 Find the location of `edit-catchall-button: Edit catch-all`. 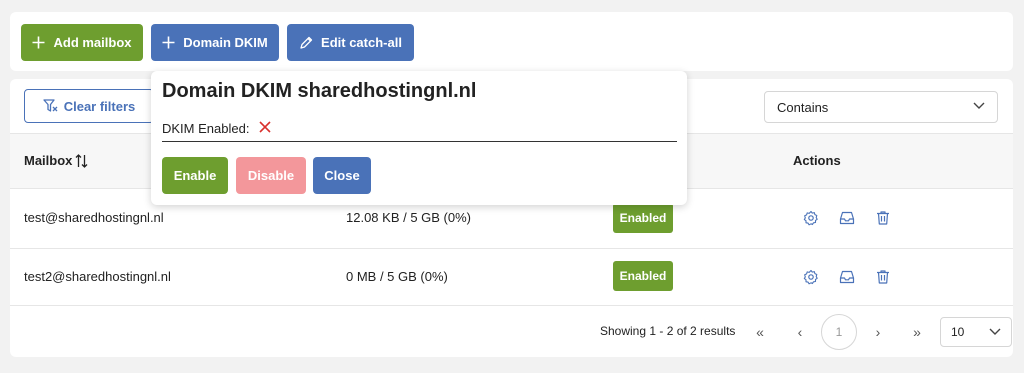

edit-catchall-button: Edit catch-all is located at coordinates (350, 42).